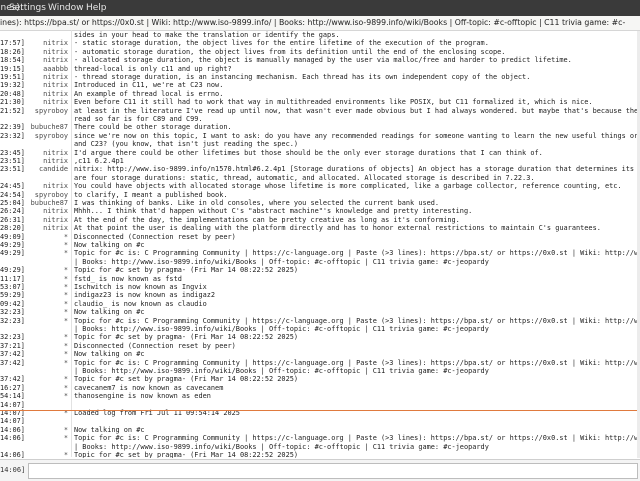 This screenshot has width=640, height=481. Describe the element at coordinates (12, 236) in the screenshot. I see `timestamp: 49:09]` at that location.